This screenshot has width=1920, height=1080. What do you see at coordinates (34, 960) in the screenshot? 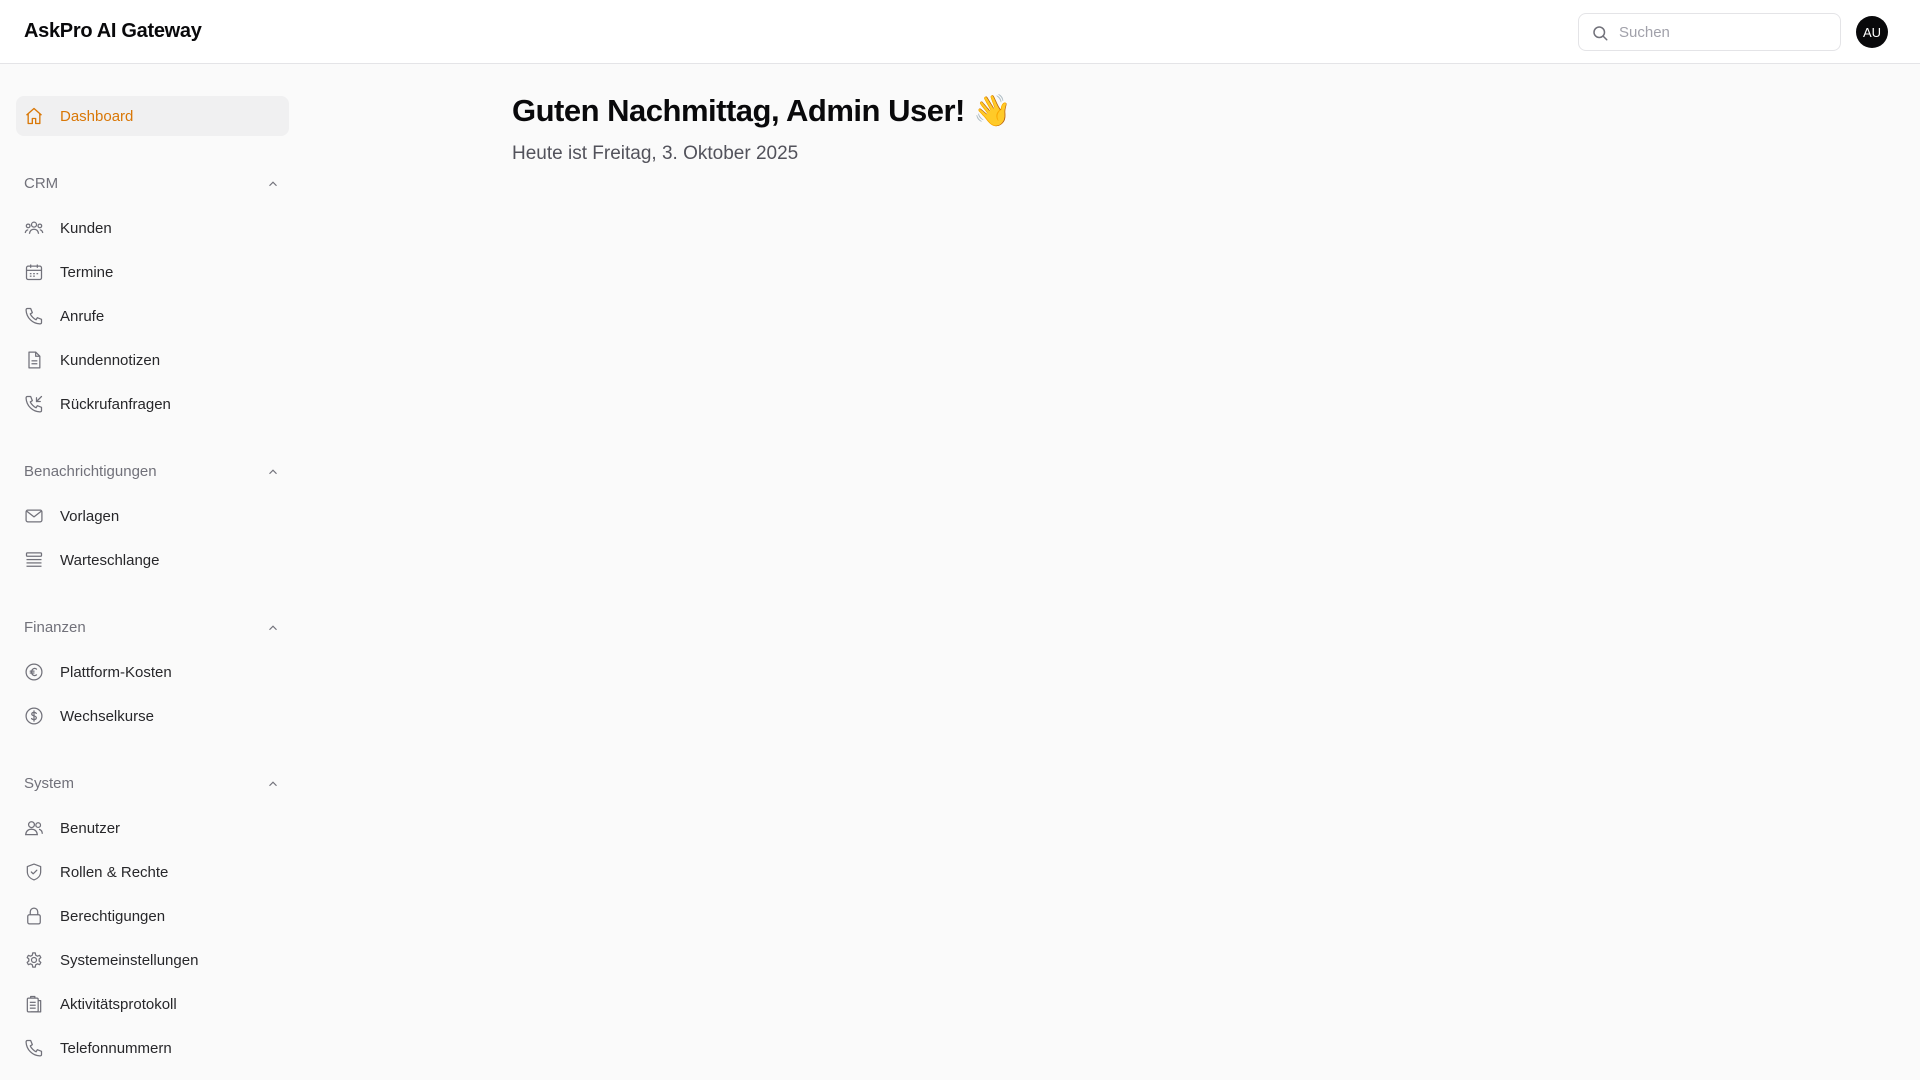
I see `gear-icon` at bounding box center [34, 960].